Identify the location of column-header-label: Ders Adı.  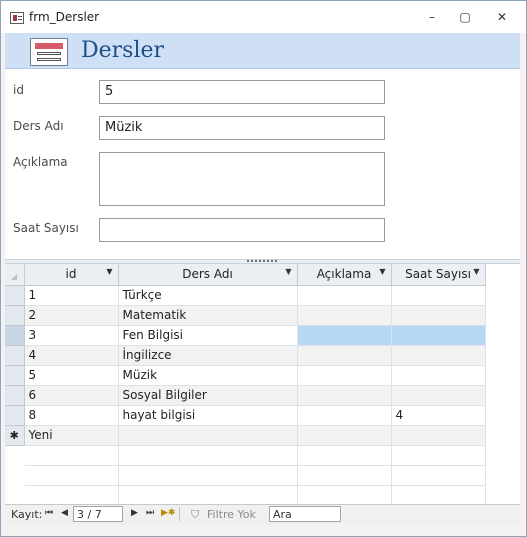
(207, 274).